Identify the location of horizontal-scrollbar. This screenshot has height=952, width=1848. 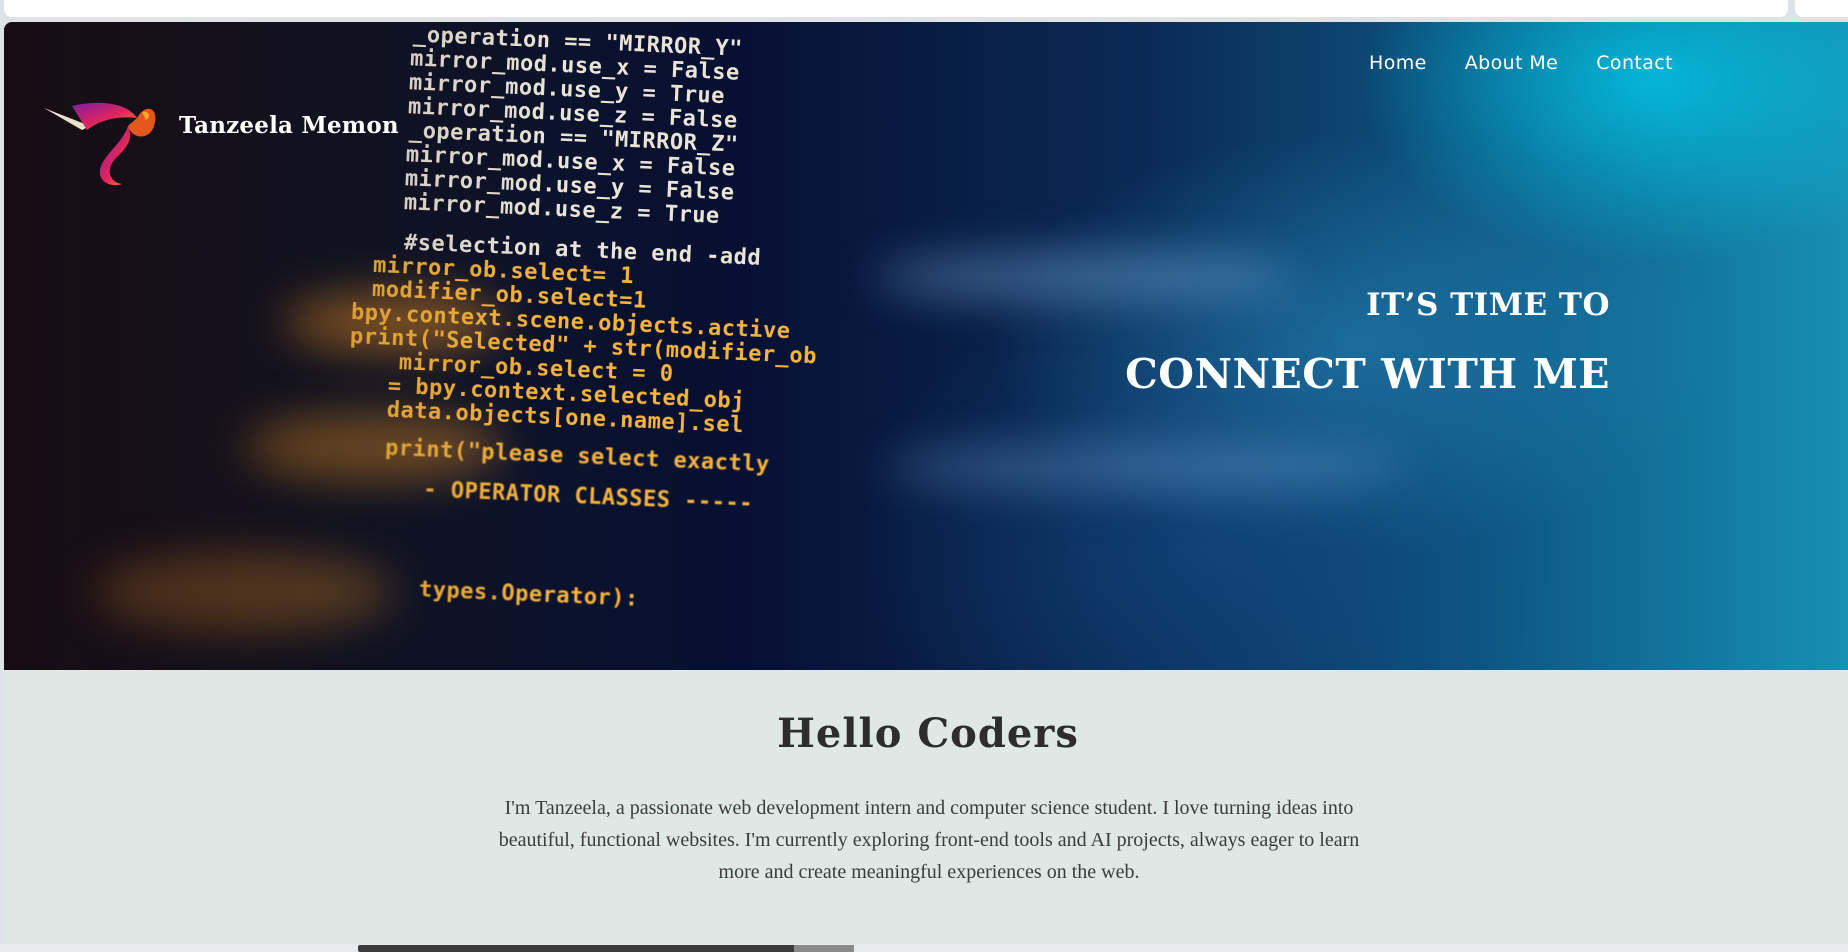
(924, 948).